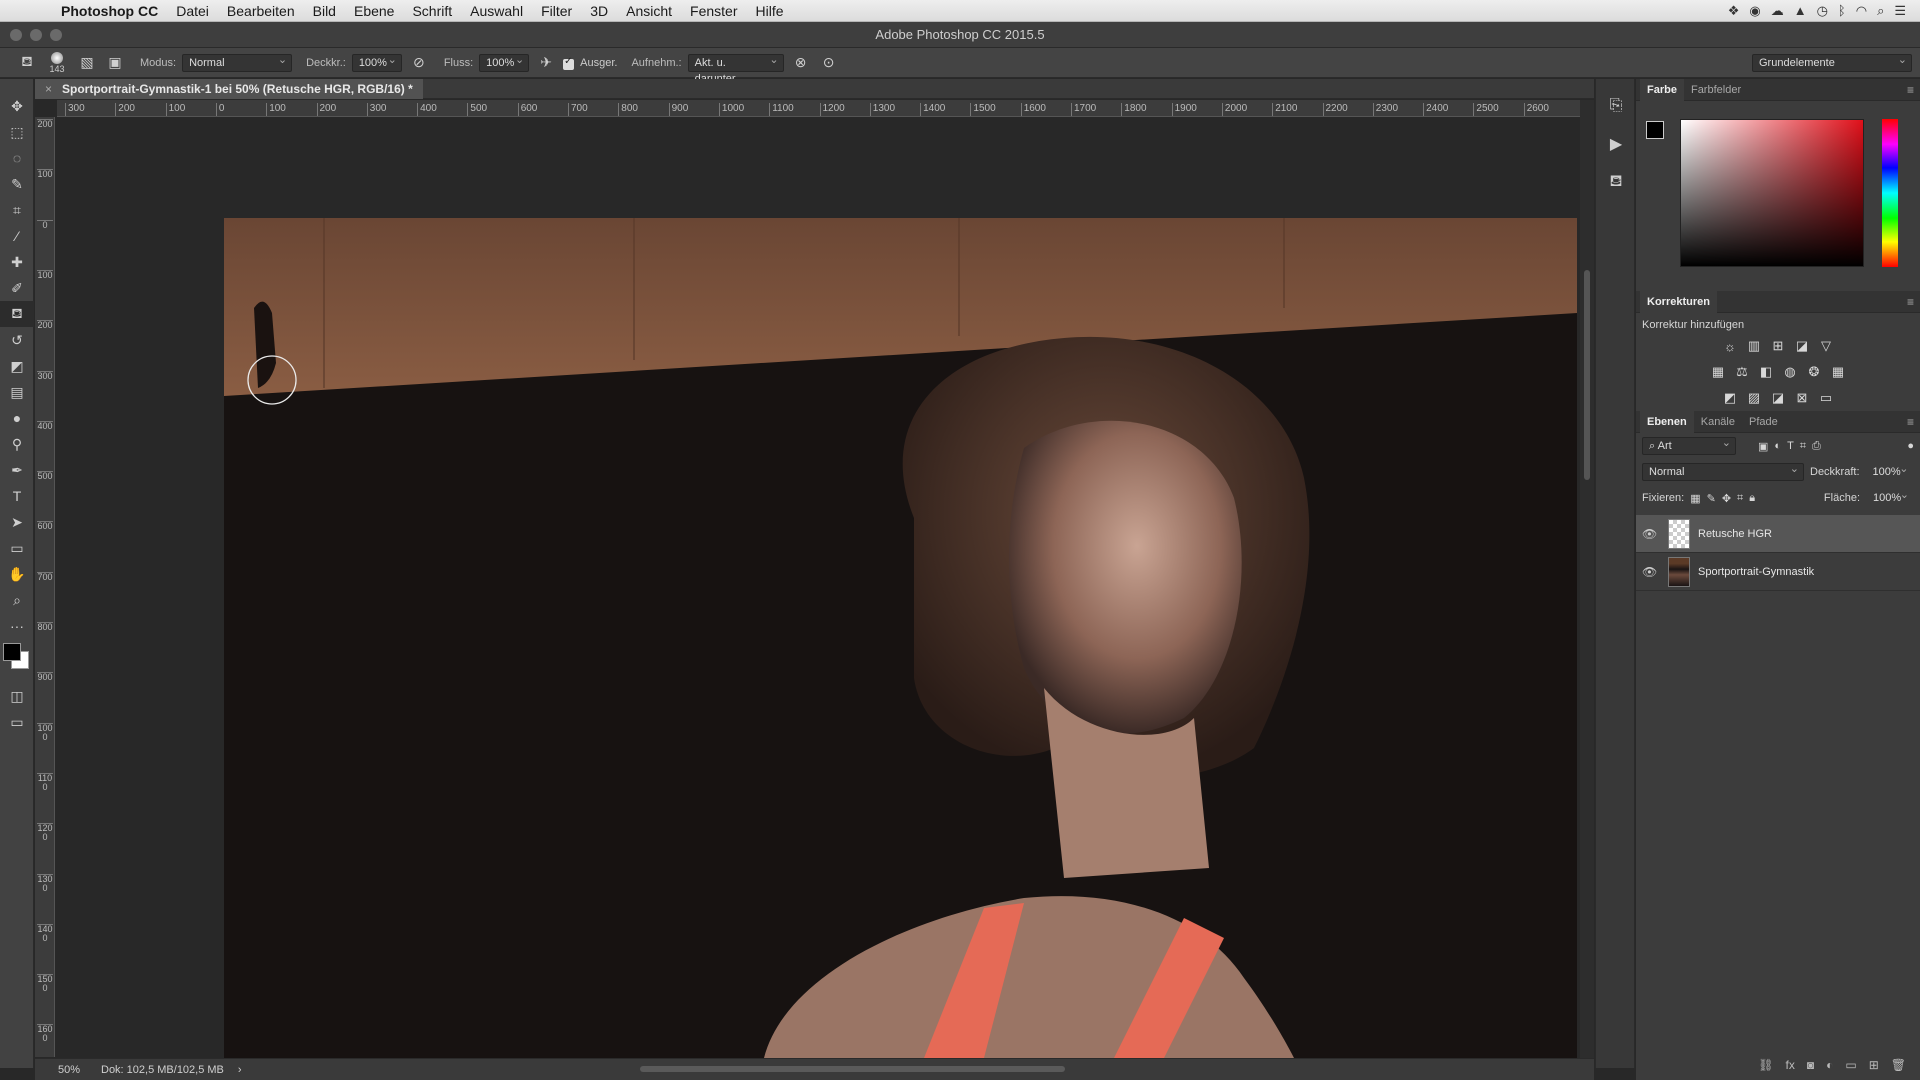 The image size is (1920, 1080). What do you see at coordinates (48, 89) in the screenshot?
I see `close-tab-icon: ×` at bounding box center [48, 89].